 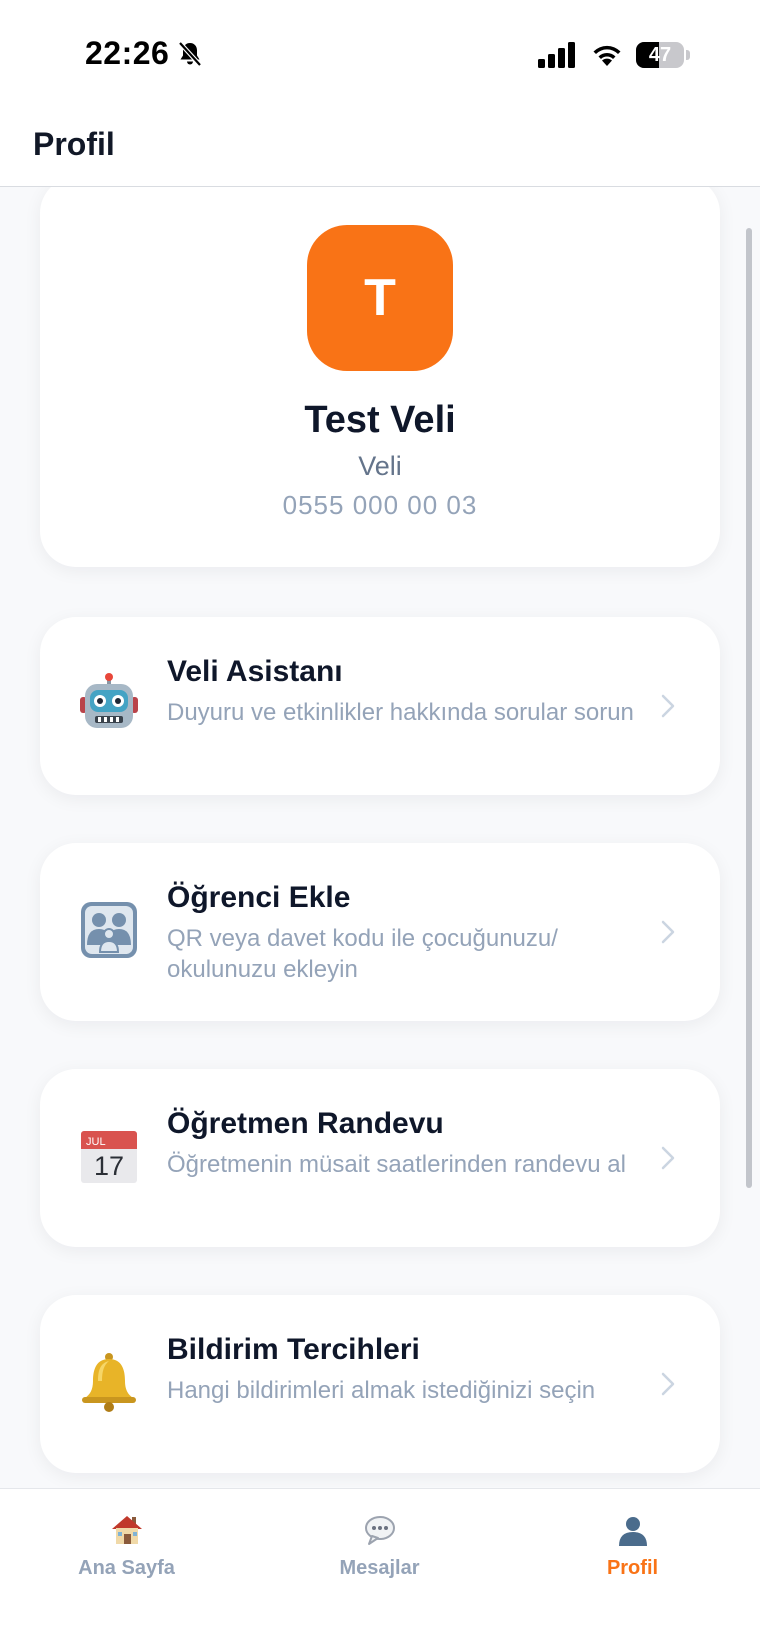 I want to click on tab-label: Profil, so click(x=632, y=1568).